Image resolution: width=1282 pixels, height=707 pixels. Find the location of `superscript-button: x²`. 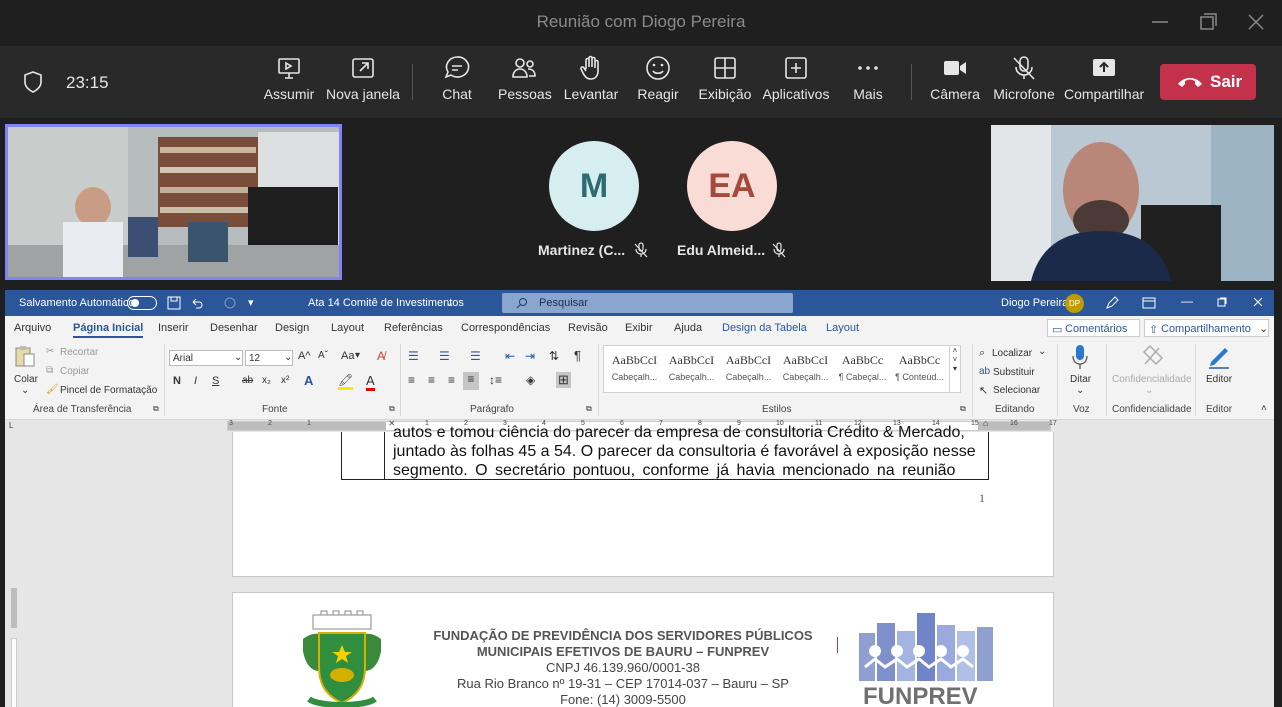

superscript-button: x² is located at coordinates (285, 380).